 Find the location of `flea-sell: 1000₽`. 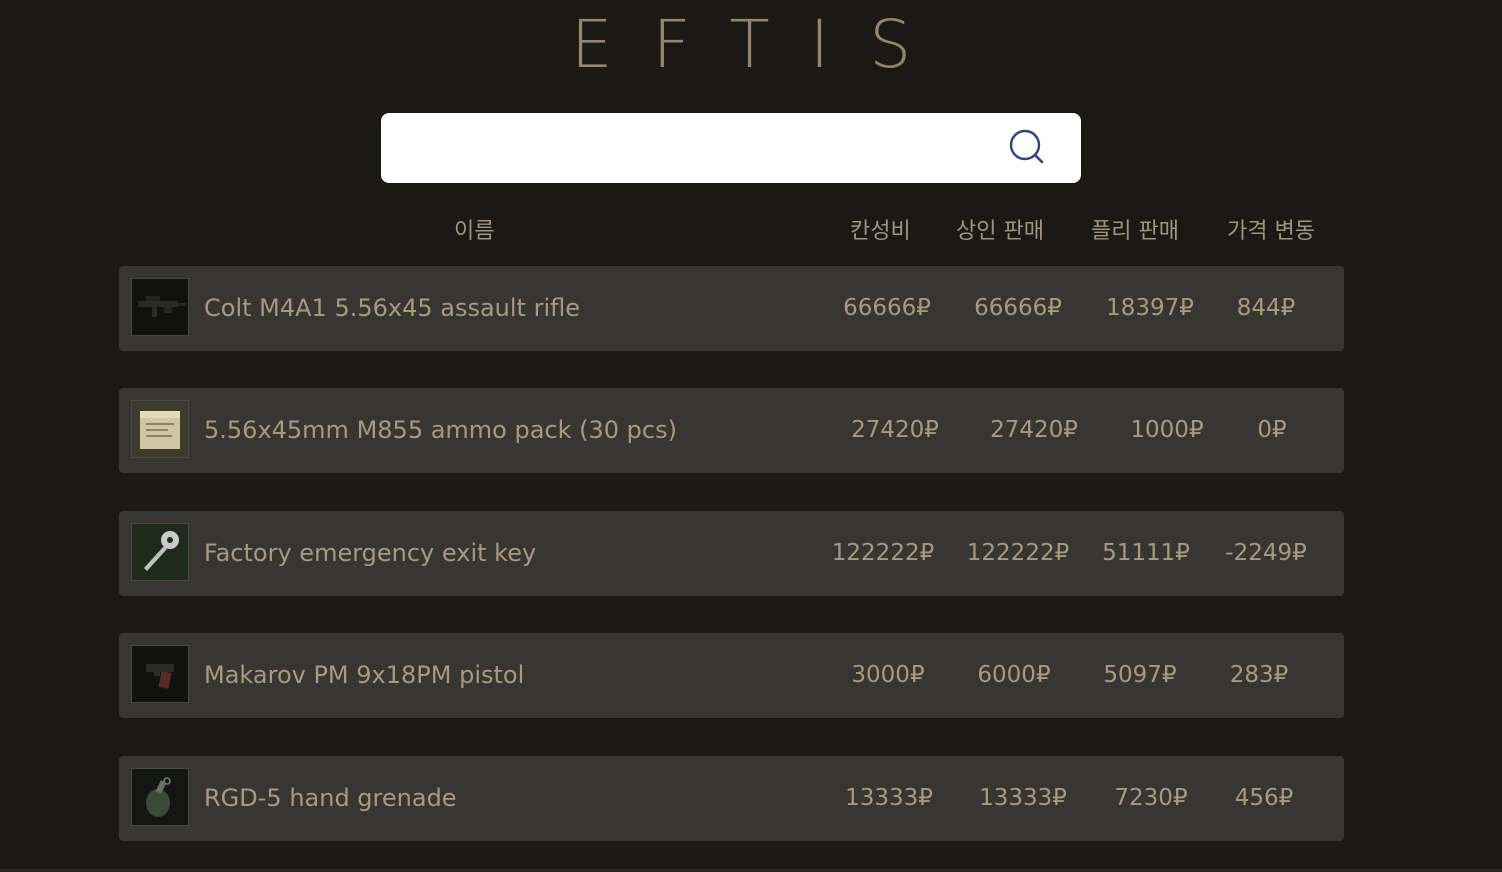

flea-sell: 1000₽ is located at coordinates (1167, 430).